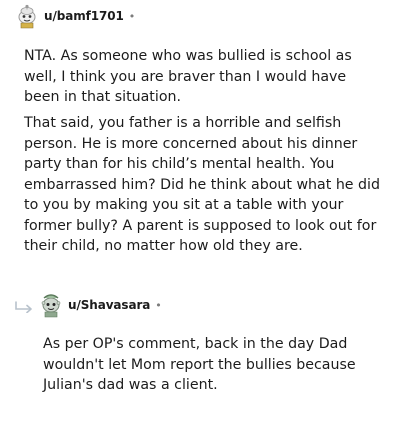 This screenshot has width=400, height=422. Describe the element at coordinates (109, 305) in the screenshot. I see `username: u/Shavasara` at that location.